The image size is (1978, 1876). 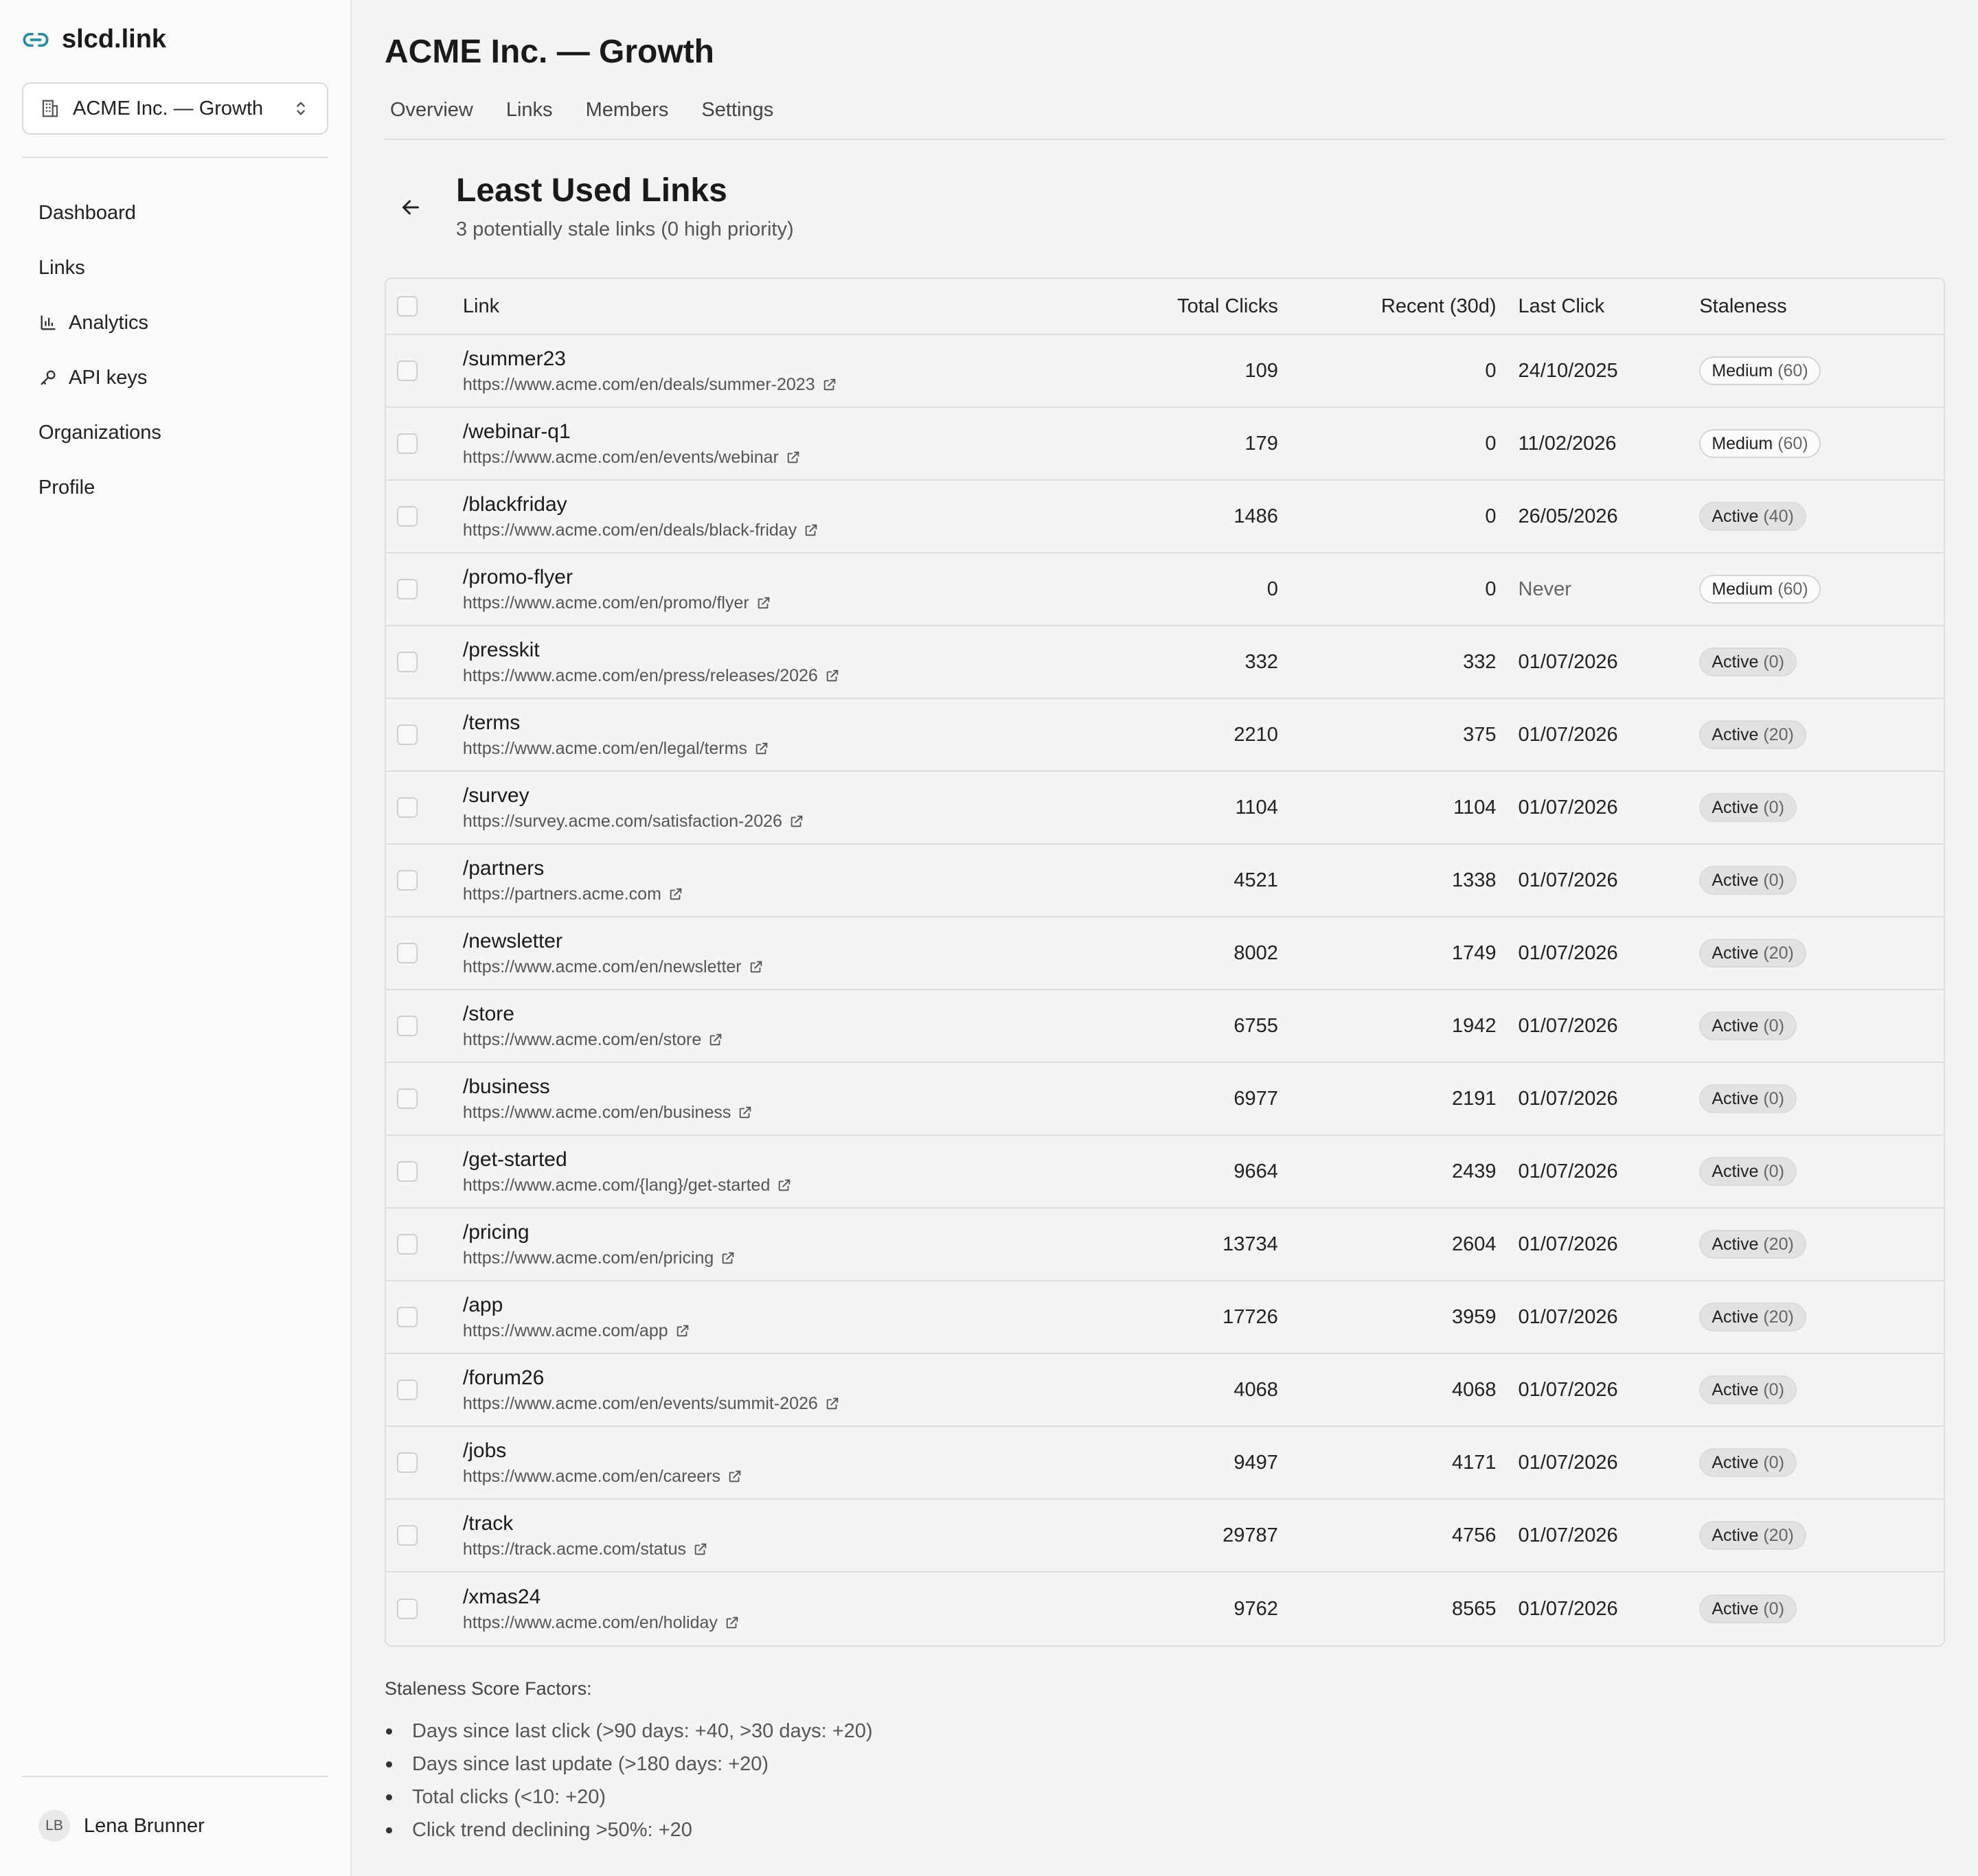 I want to click on link-destination-url: https://partners.acme.com, so click(x=562, y=894).